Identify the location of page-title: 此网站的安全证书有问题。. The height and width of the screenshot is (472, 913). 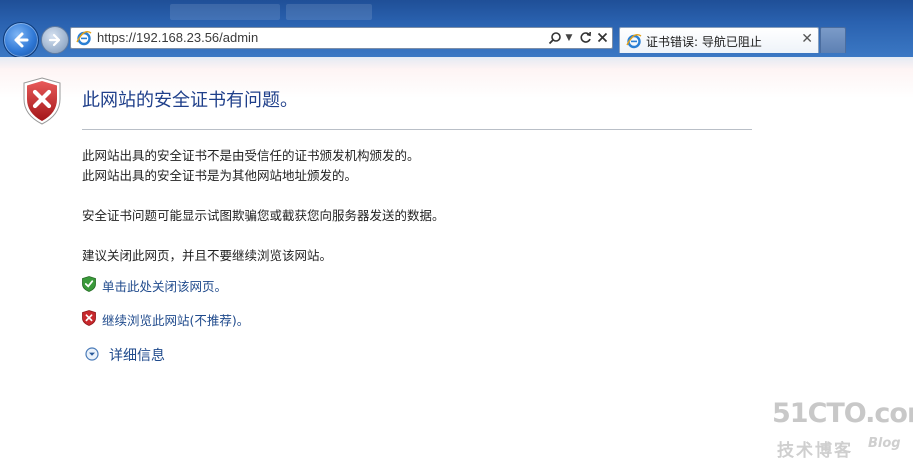
(190, 100).